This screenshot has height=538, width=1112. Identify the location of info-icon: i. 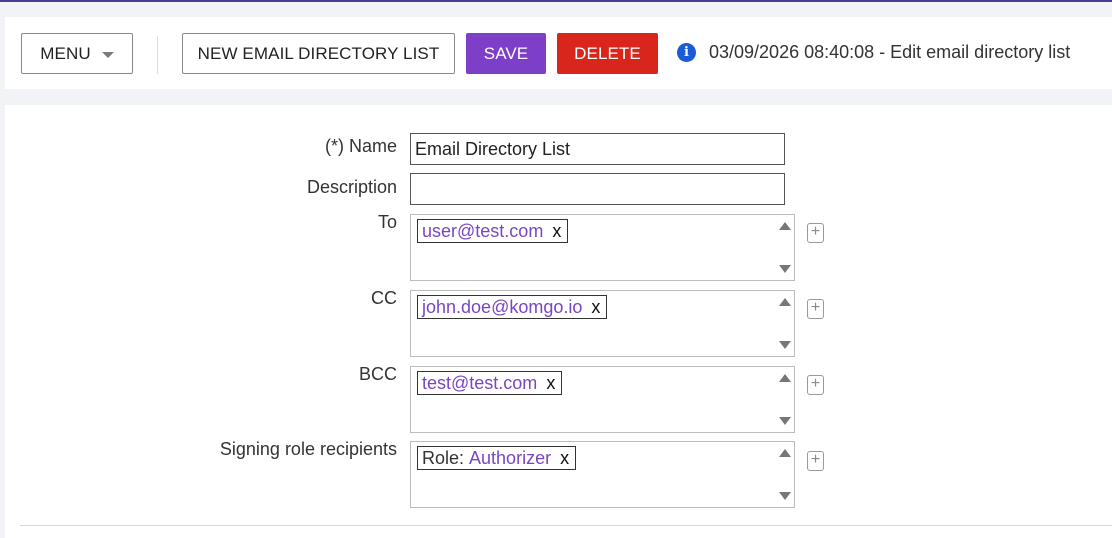
(686, 52).